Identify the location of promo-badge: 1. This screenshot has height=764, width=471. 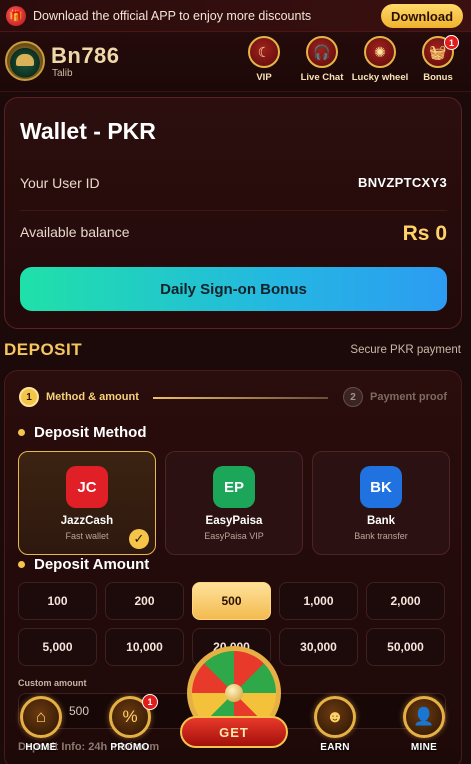
(150, 702).